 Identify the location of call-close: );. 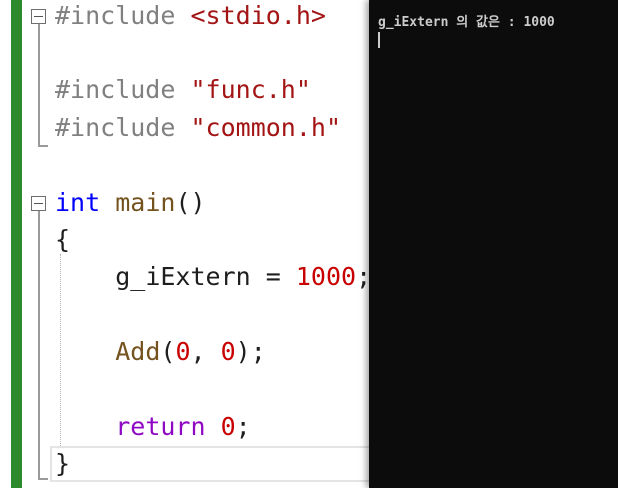
(250, 351).